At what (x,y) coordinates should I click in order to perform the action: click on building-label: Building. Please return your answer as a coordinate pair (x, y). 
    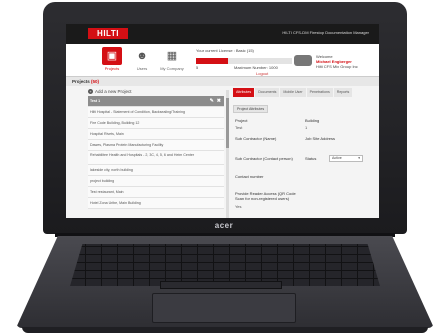
    Looking at the image, I should click on (312, 120).